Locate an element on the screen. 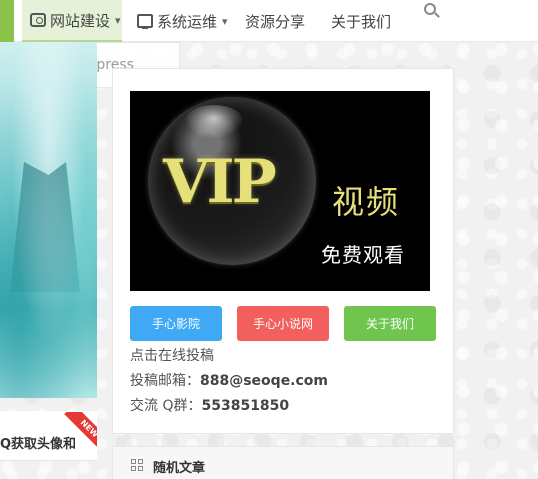  cinema-link-button: 手心影院 is located at coordinates (176, 323).